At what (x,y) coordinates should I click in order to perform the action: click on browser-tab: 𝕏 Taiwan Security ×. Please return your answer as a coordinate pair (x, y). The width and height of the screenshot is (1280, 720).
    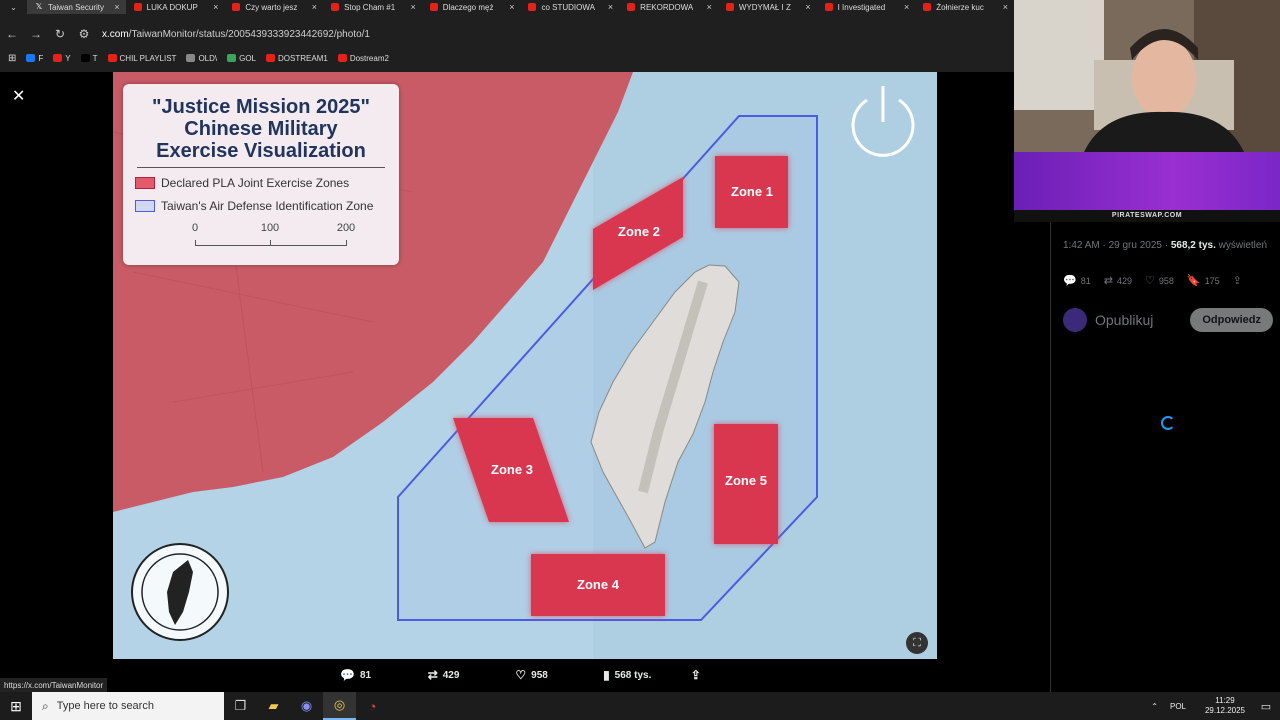
    Looking at the image, I should click on (76, 7).